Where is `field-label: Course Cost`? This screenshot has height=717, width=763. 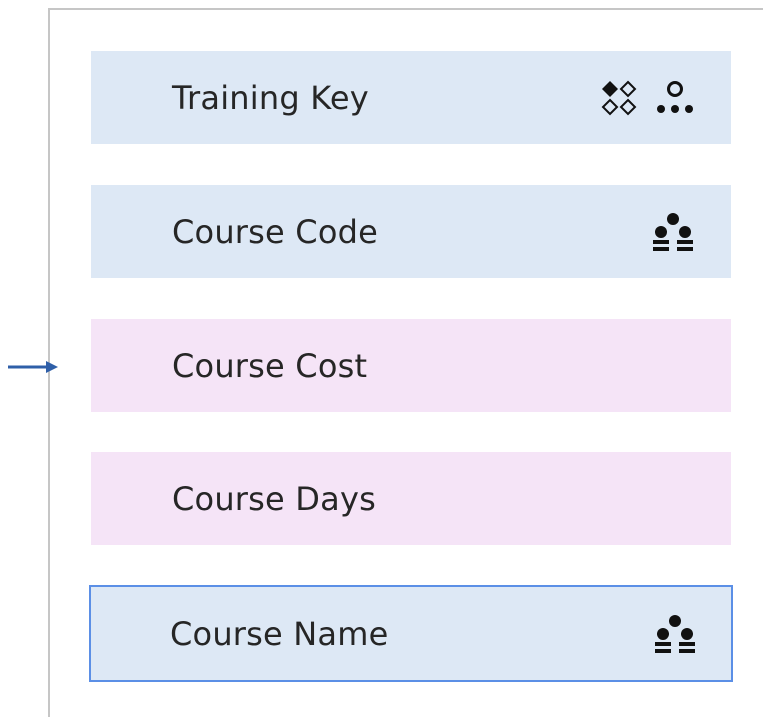 field-label: Course Cost is located at coordinates (270, 365).